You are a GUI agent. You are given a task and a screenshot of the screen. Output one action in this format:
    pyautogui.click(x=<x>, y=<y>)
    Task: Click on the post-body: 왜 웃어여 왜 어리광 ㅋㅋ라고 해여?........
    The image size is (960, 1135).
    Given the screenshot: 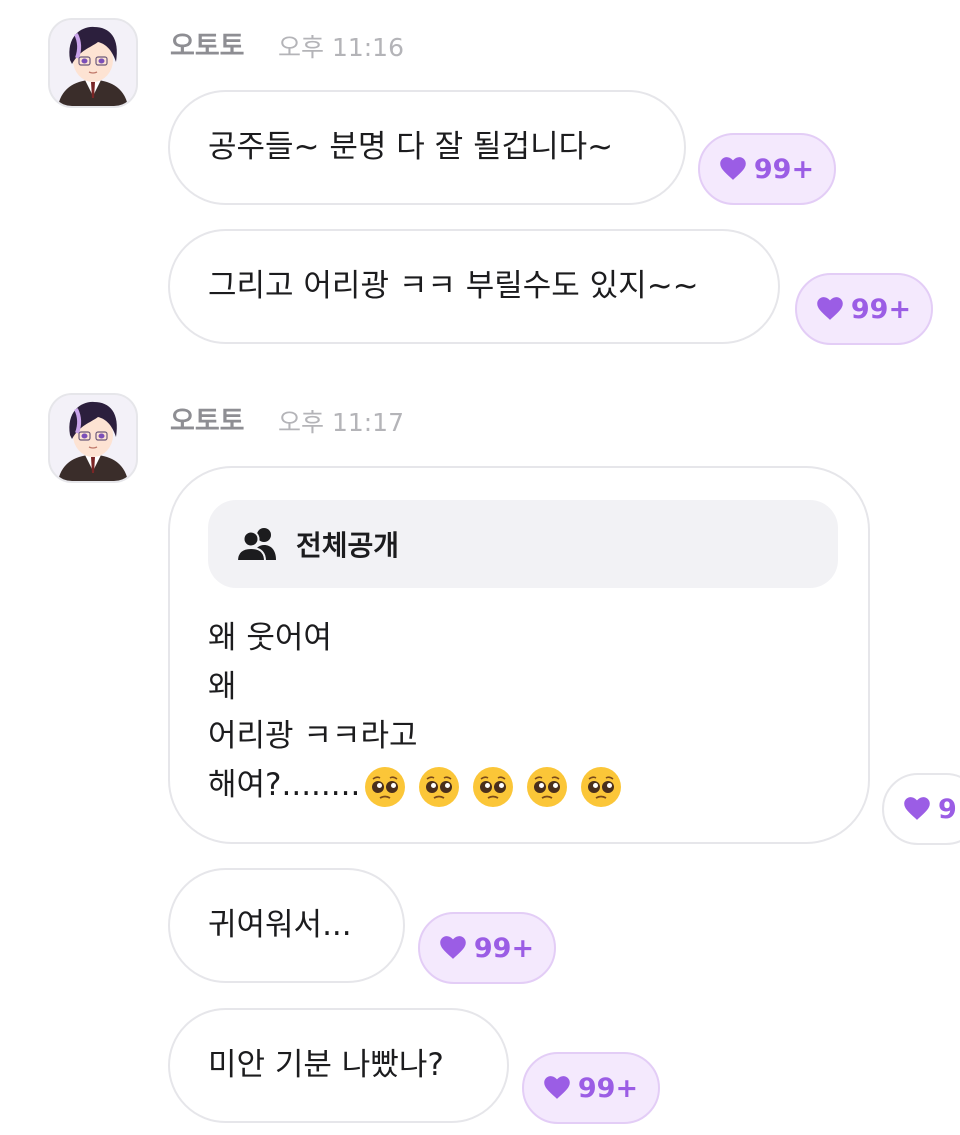 What is the action you would take?
    pyautogui.click(x=415, y=712)
    